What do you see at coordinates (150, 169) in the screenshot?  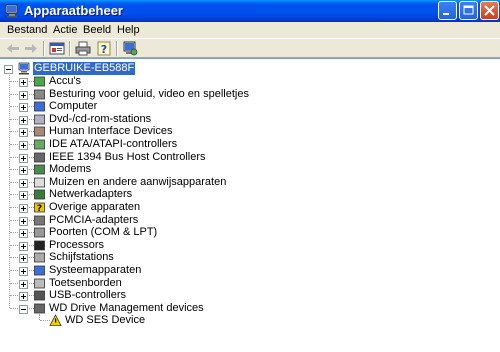 I see `tree-category-row: Modems` at bounding box center [150, 169].